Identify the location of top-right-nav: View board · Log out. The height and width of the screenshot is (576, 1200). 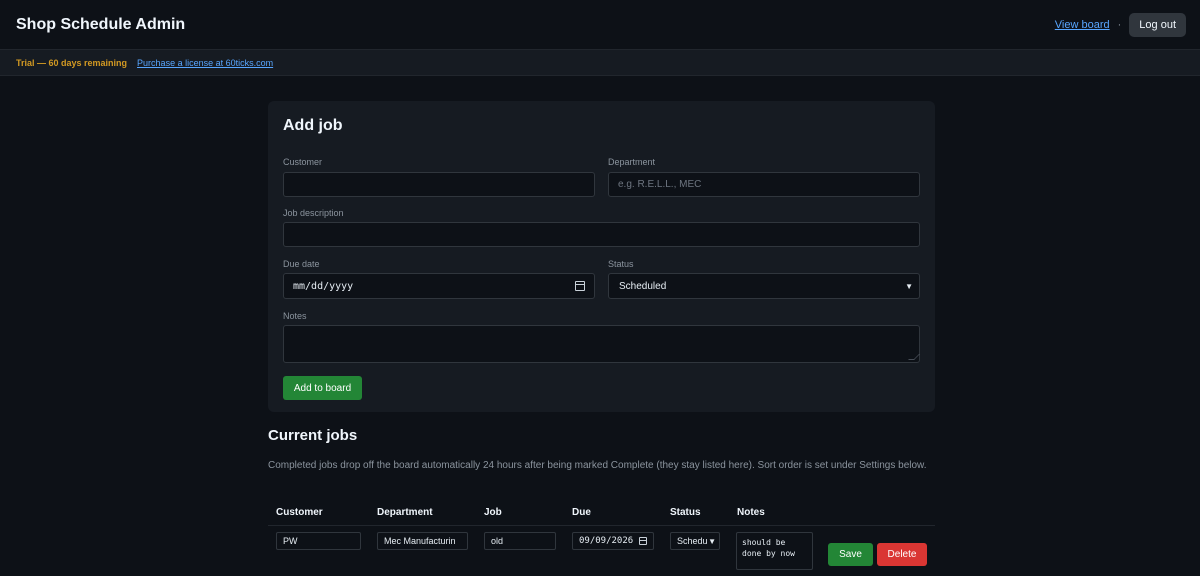
(1120, 24).